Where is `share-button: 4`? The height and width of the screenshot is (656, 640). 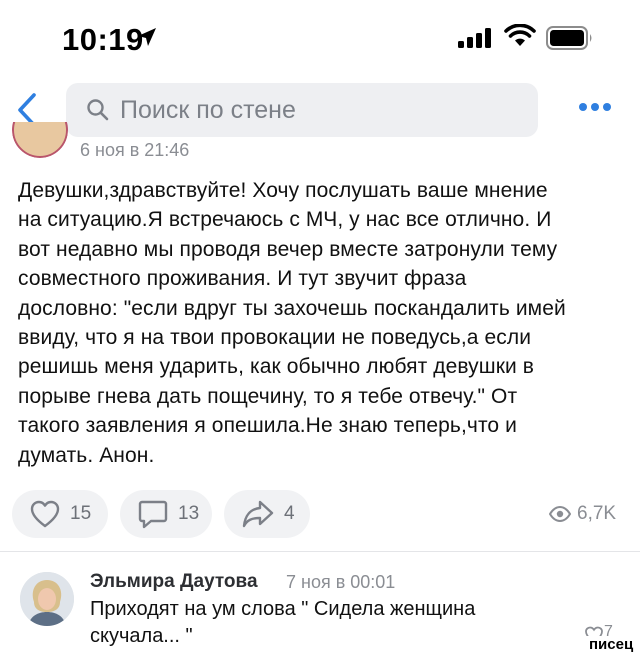 share-button: 4 is located at coordinates (267, 514).